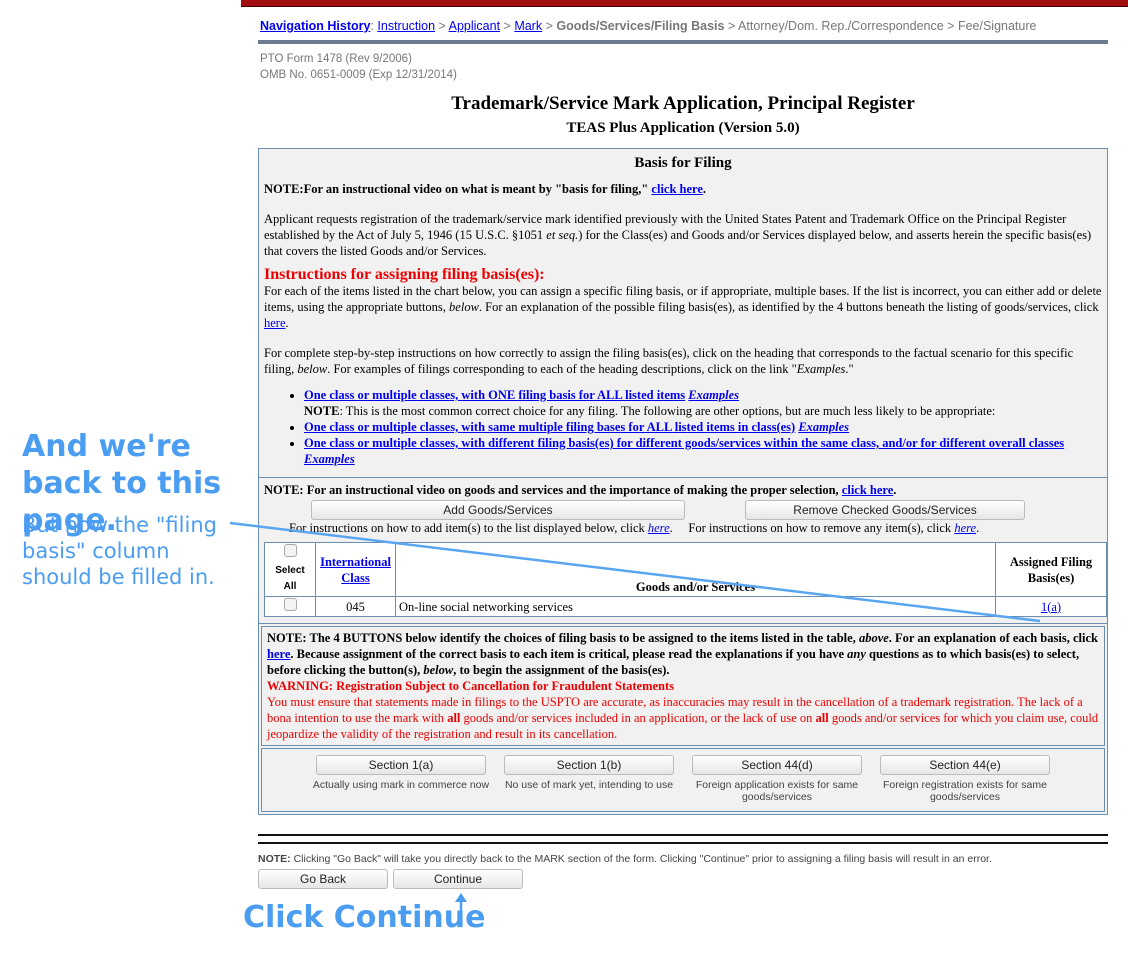 This screenshot has height=977, width=1128. I want to click on pointer-line, so click(635, 572).